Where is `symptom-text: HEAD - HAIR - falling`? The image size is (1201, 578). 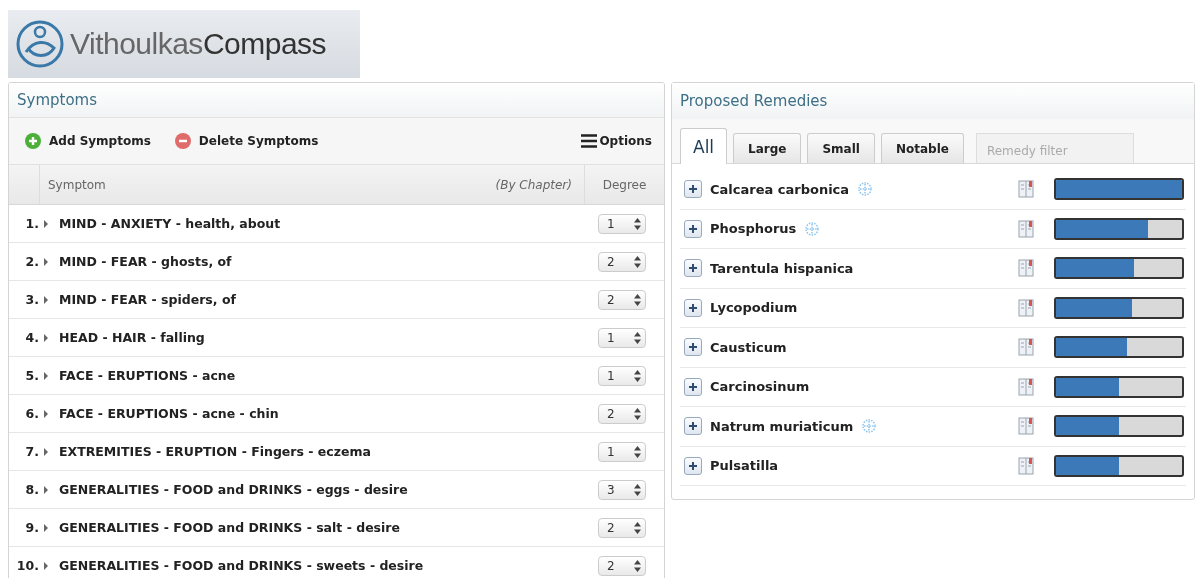
symptom-text: HEAD - HAIR - falling is located at coordinates (132, 337).